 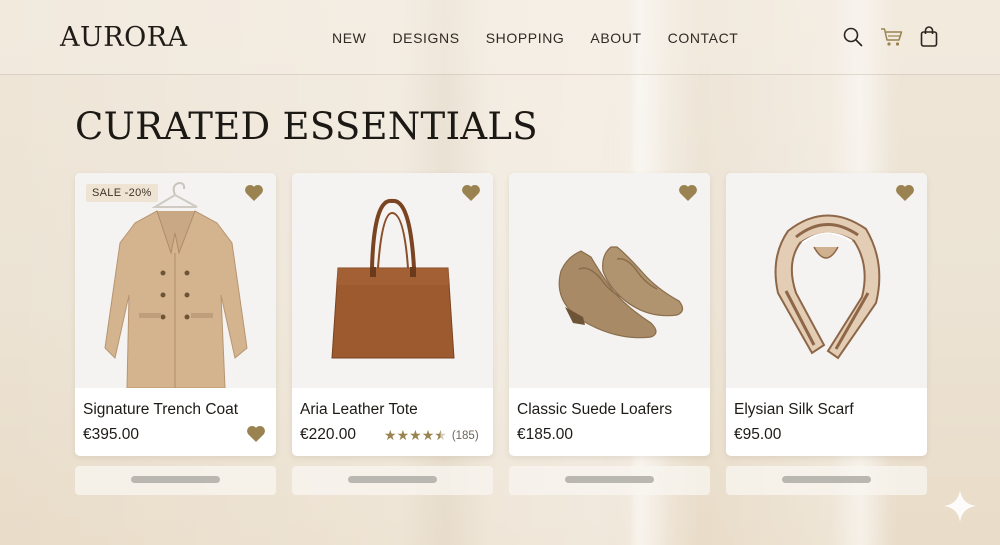 What do you see at coordinates (160, 410) in the screenshot?
I see `product-name: Signature Trench Coat` at bounding box center [160, 410].